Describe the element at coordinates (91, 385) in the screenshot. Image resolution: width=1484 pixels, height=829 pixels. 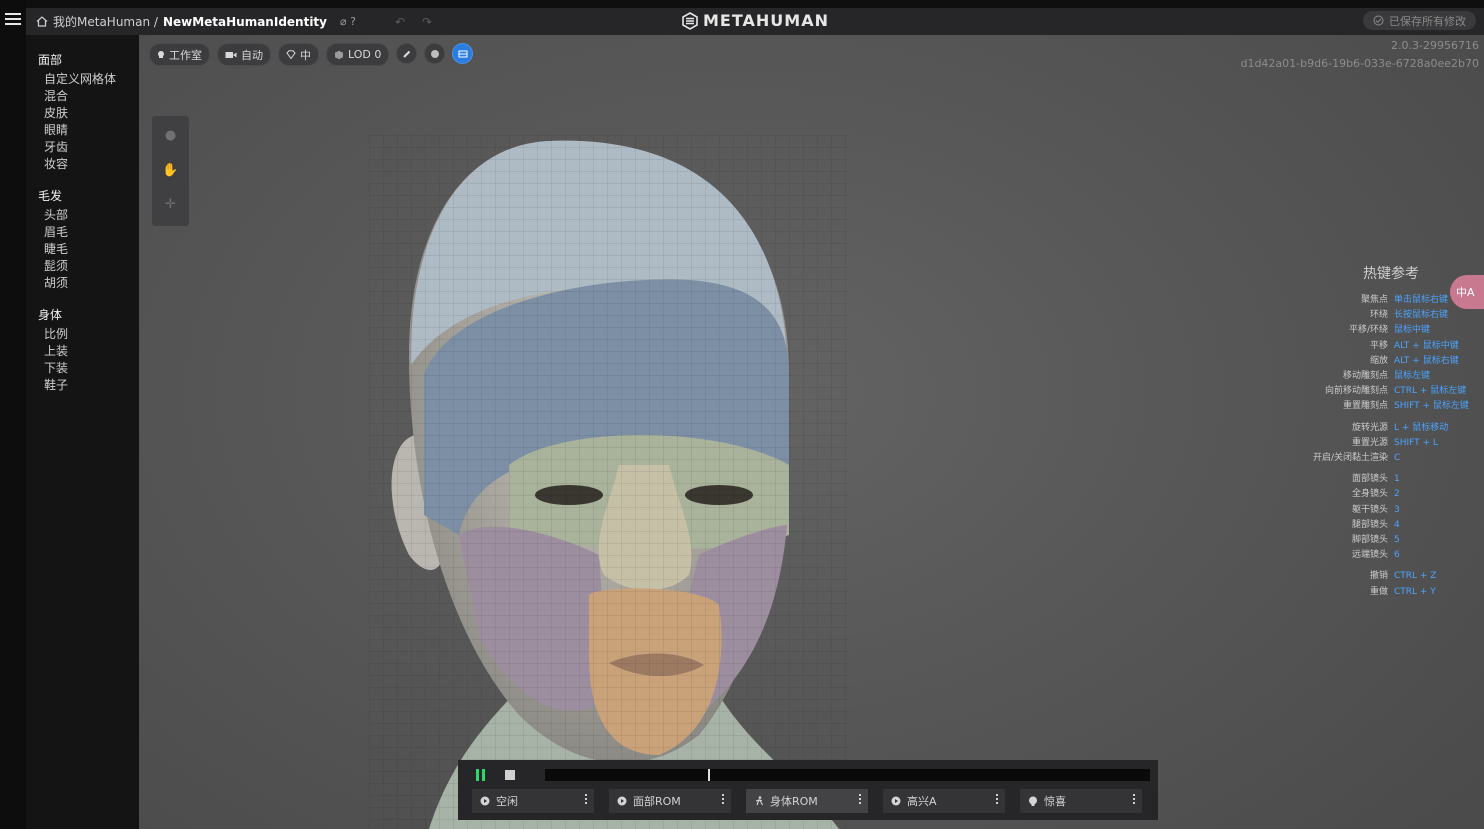
I see `sidebar-item-shoes: 鞋子` at that location.